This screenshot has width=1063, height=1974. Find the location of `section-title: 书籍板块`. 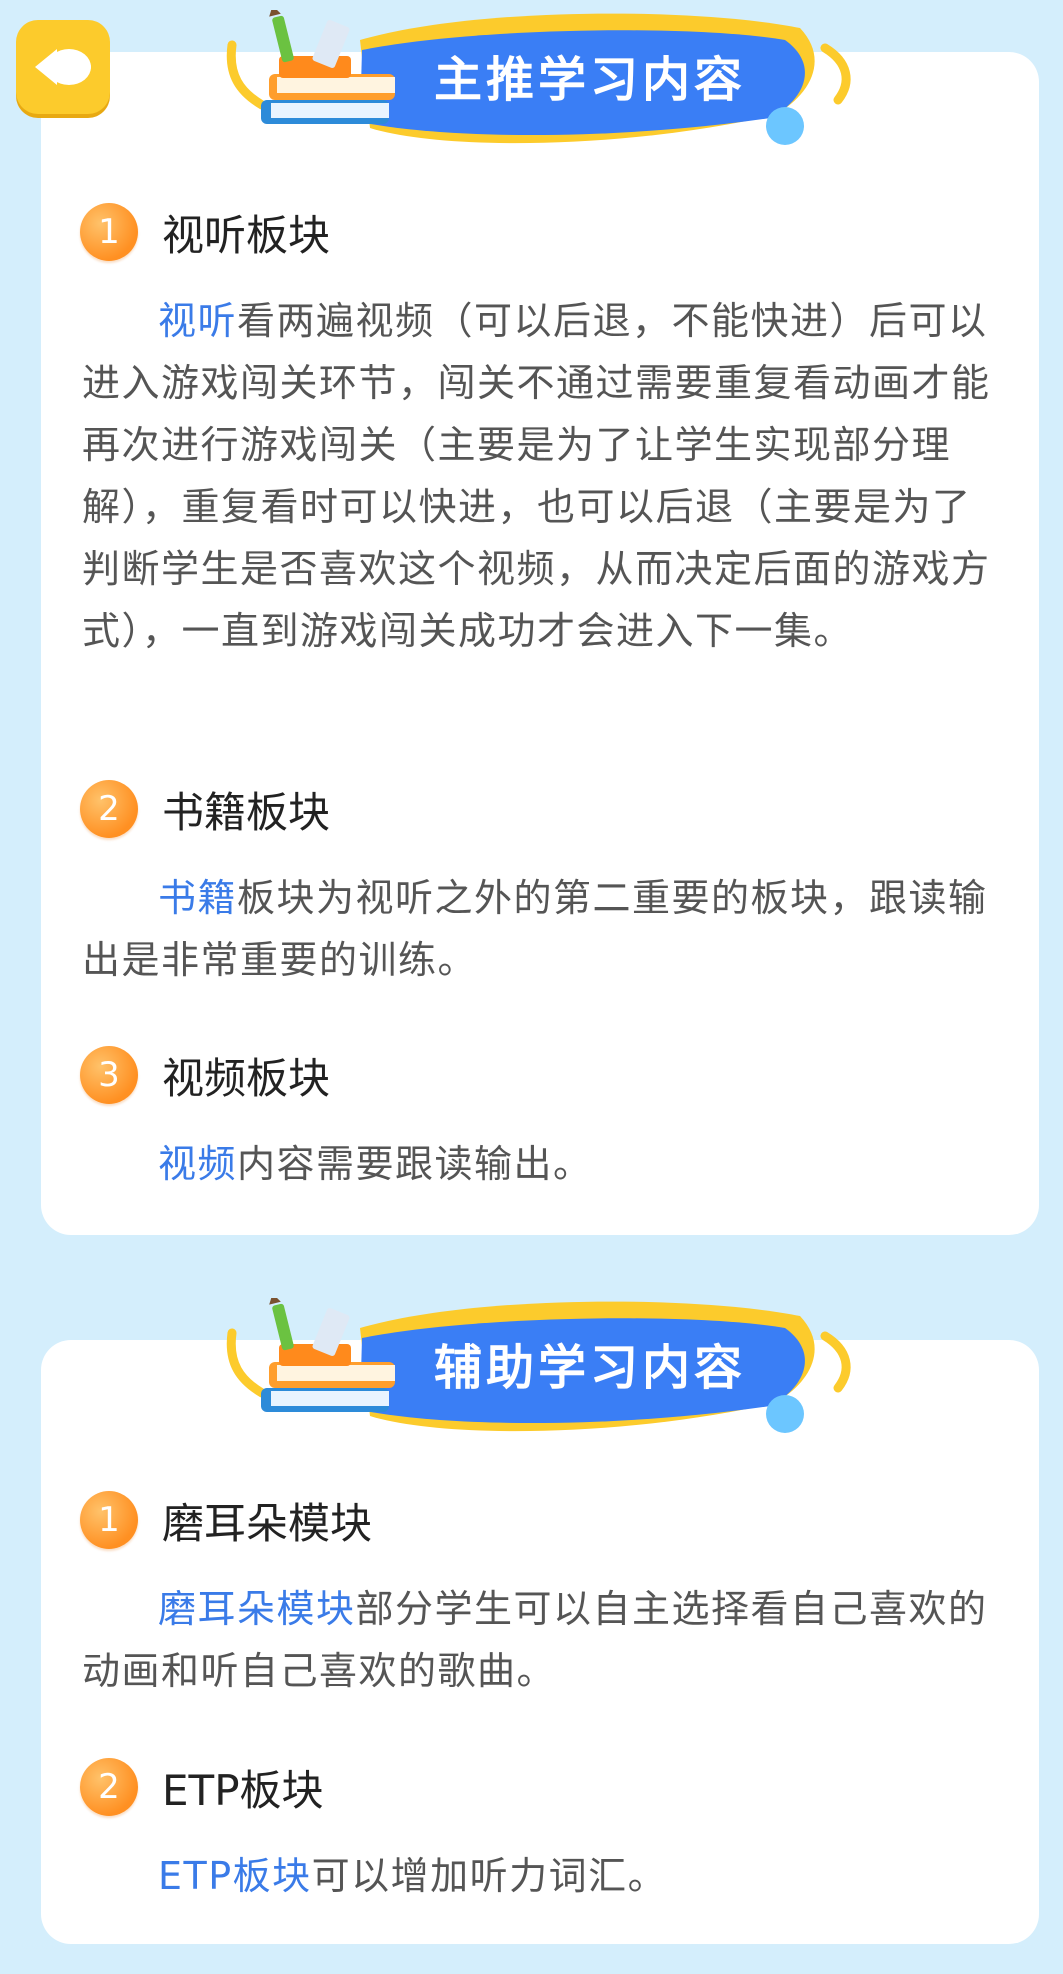

section-title: 书籍板块 is located at coordinates (246, 812).